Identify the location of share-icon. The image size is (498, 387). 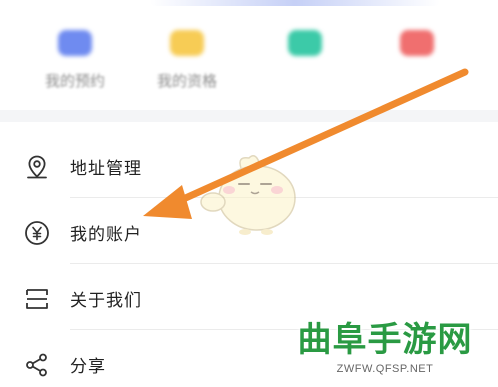
(36, 365).